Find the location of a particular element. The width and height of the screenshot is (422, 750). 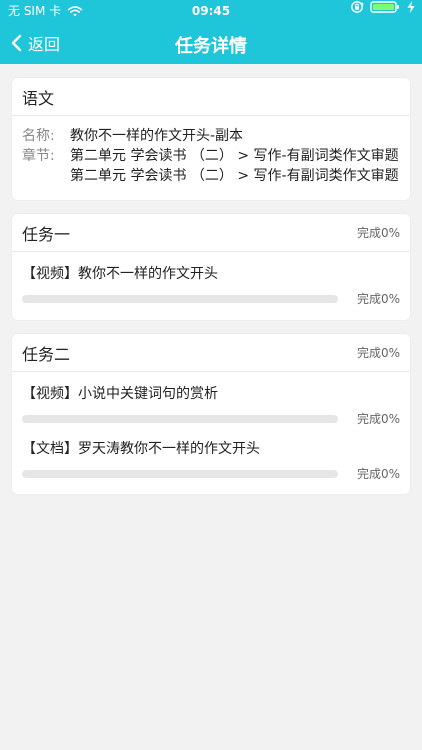

task-item-title: 【视频】教你不一样的作文开头 is located at coordinates (120, 274).